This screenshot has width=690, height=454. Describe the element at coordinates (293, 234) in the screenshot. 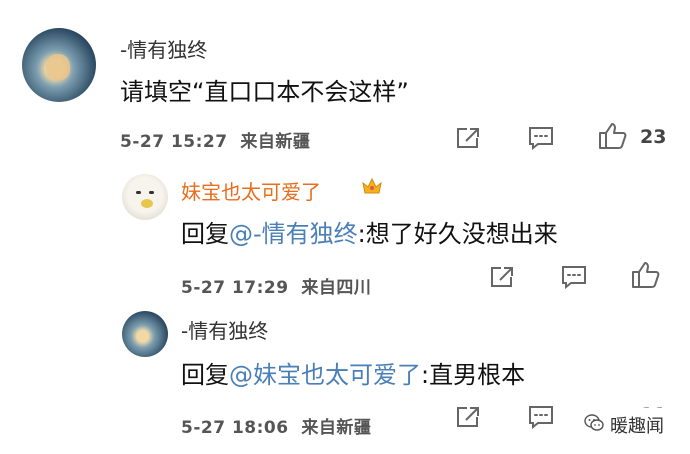

I see `mention-link: @-情有独终` at that location.